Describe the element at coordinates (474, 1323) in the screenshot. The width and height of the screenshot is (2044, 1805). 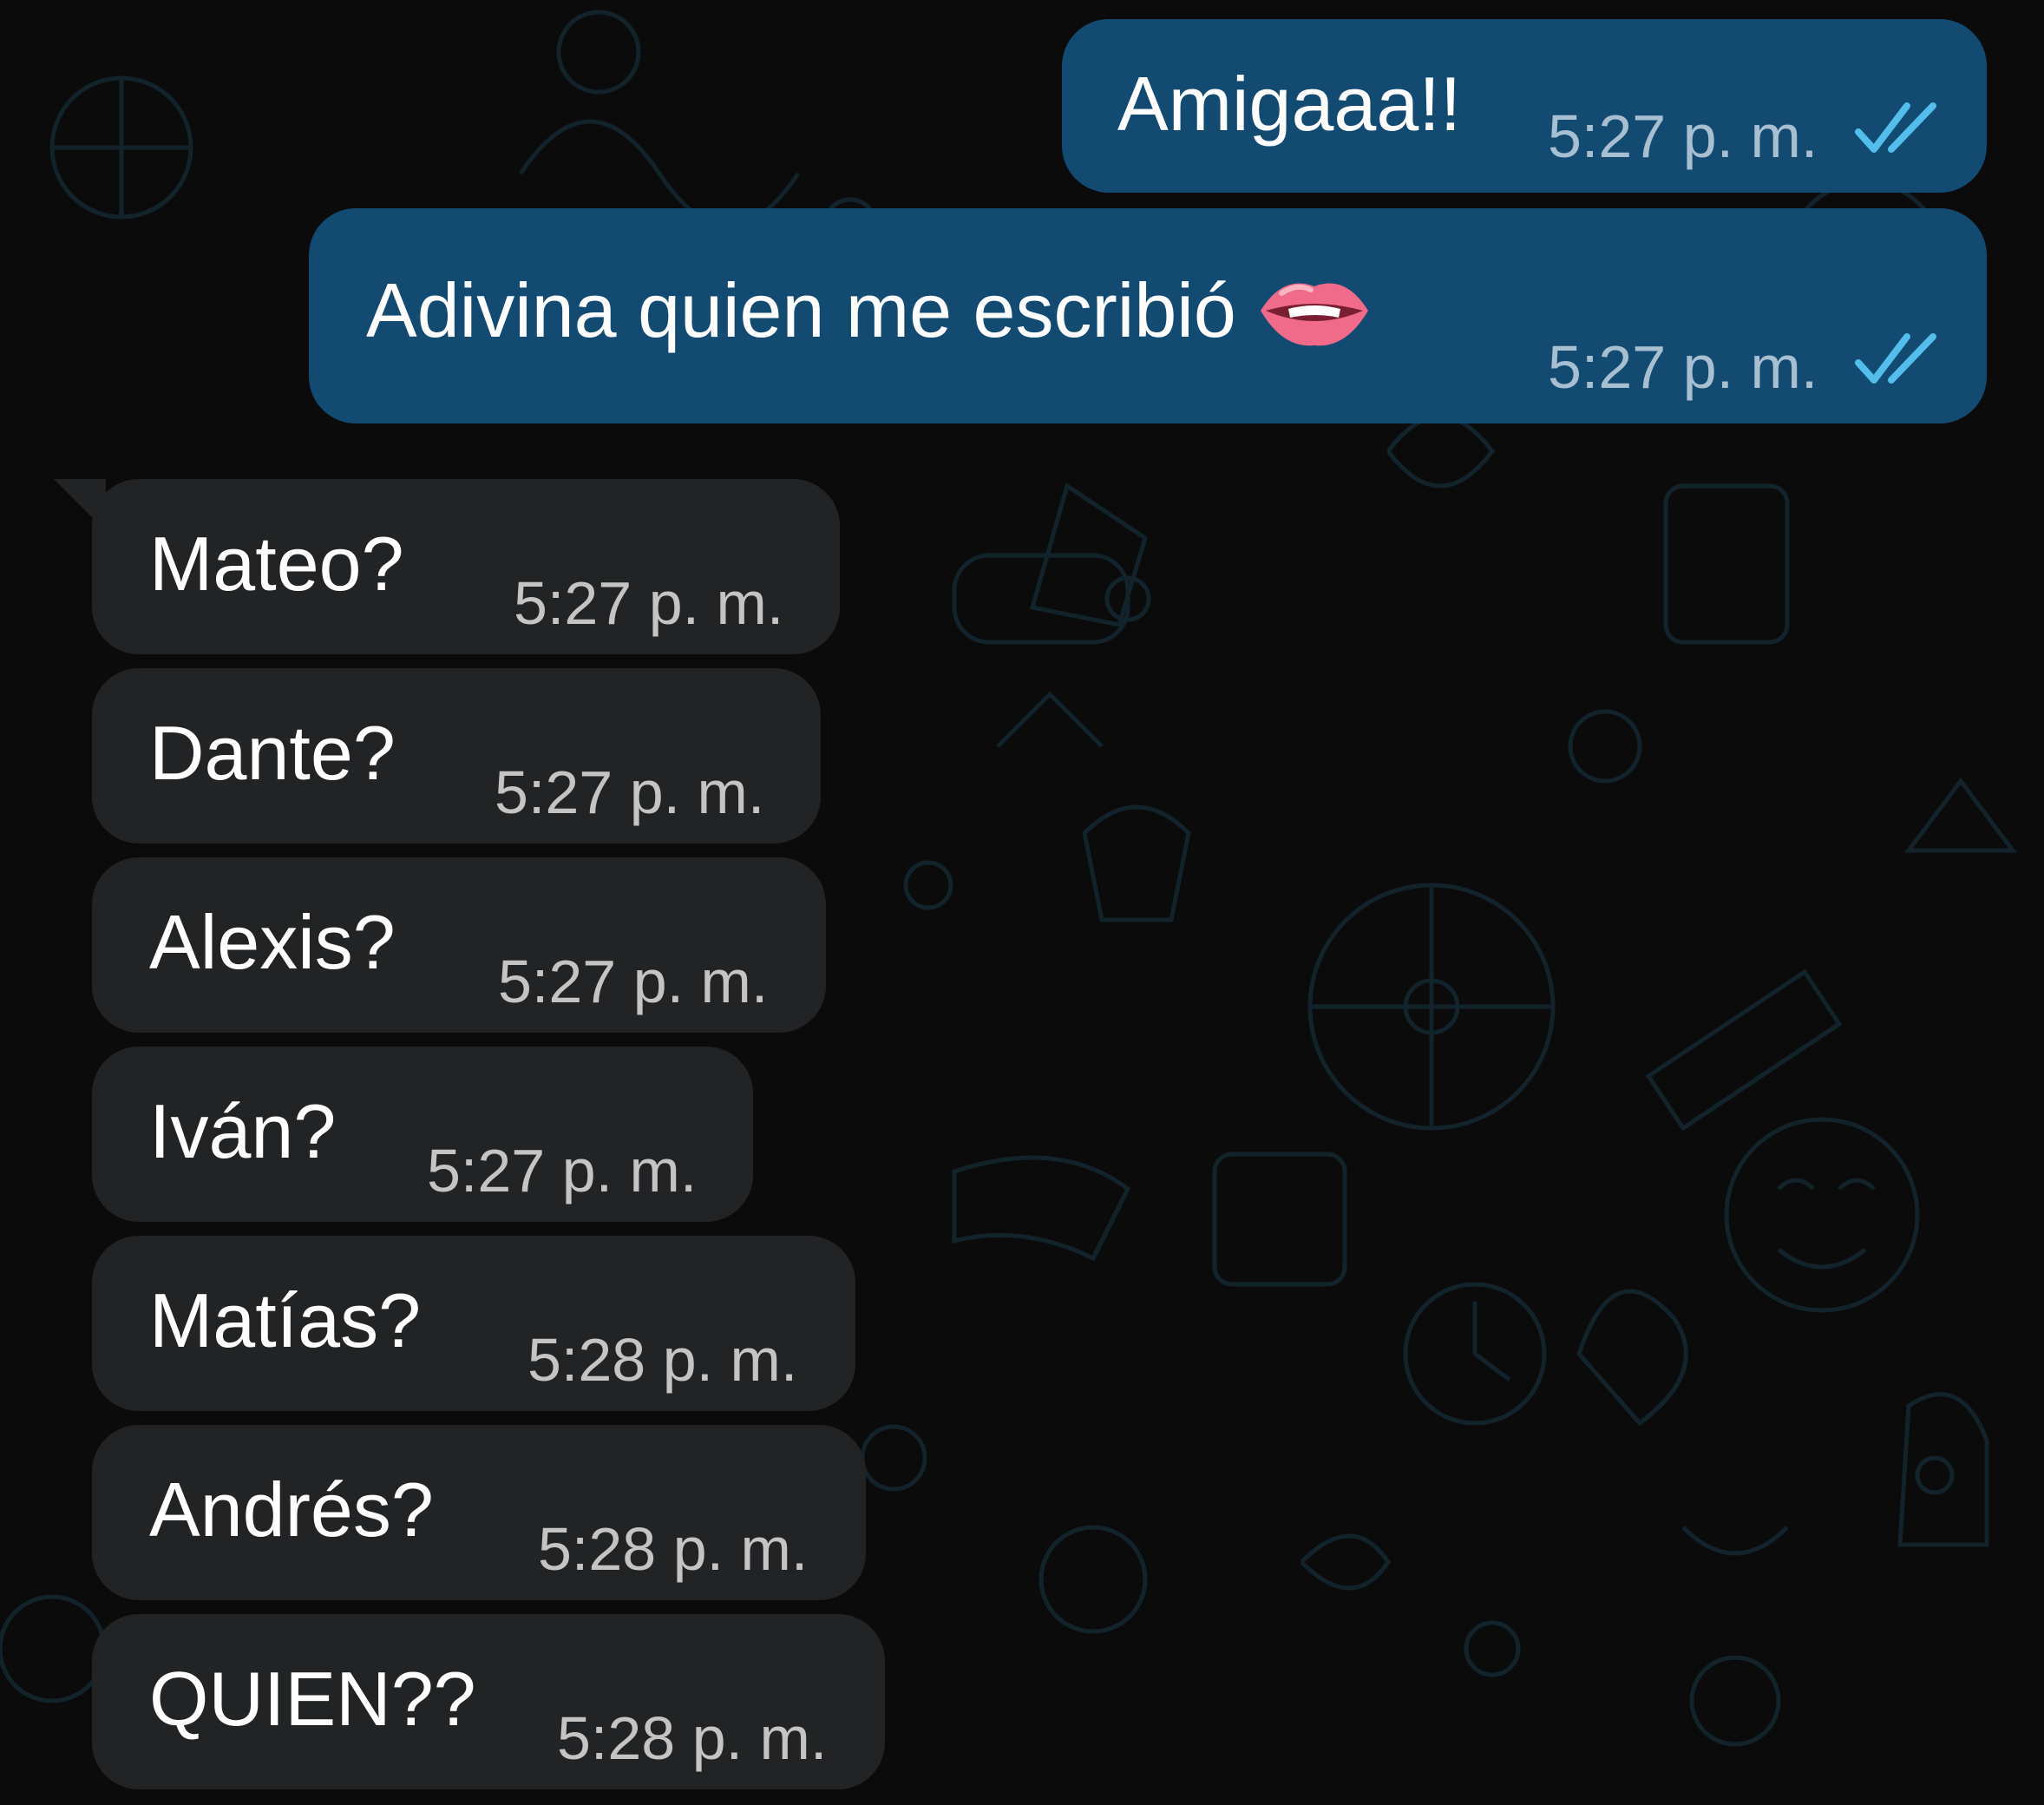
I see `incoming-message-bubble: Matías? 5:28 p. m.` at that location.